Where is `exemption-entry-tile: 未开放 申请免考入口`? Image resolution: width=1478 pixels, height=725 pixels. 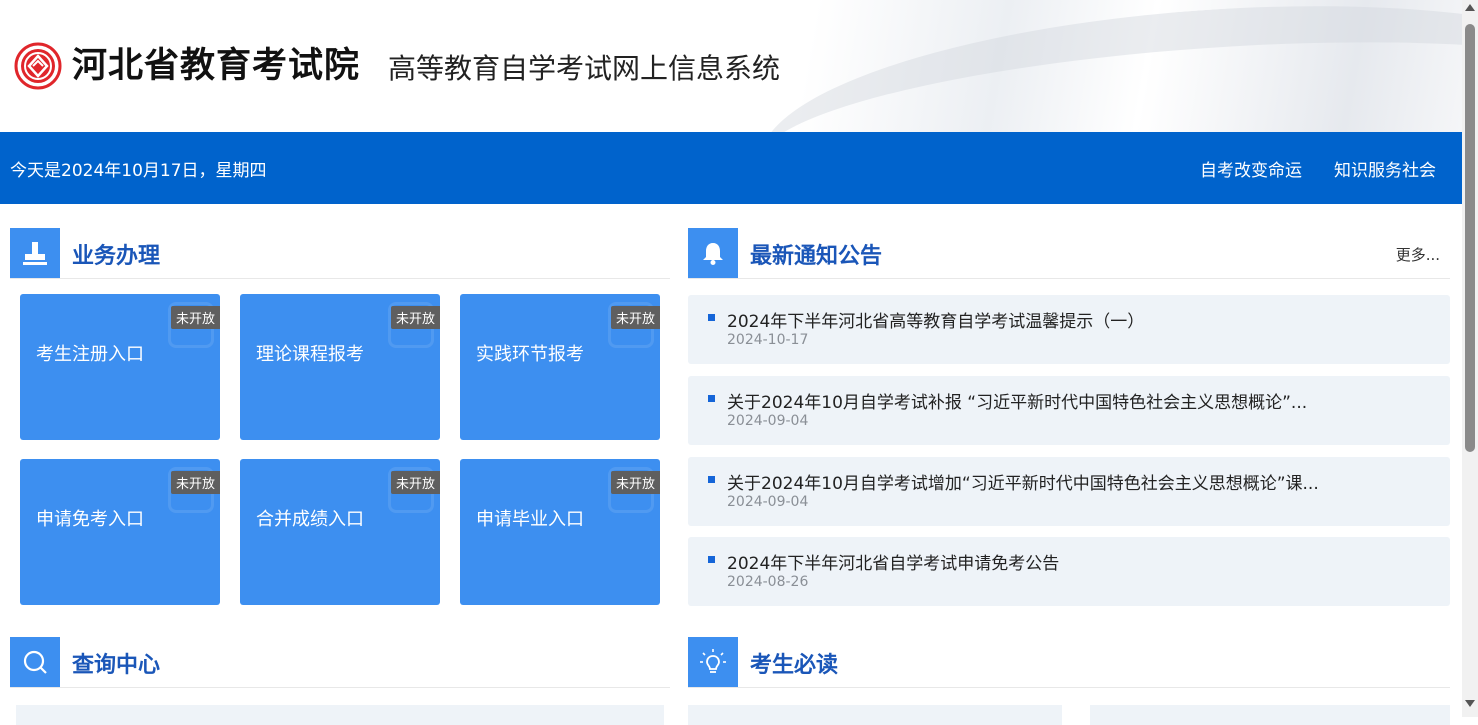
exemption-entry-tile: 未开放 申请免考入口 is located at coordinates (120, 532).